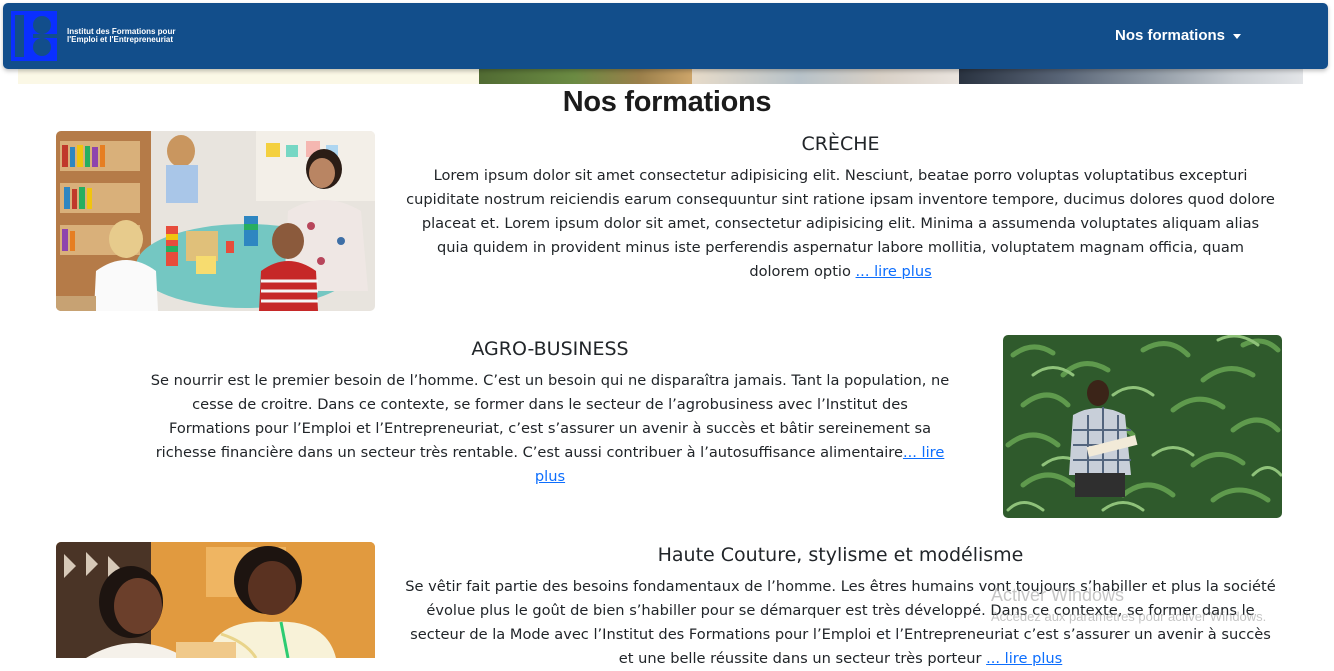 Image resolution: width=1334 pixels, height=671 pixels. I want to click on hero-carousel-strip, so click(660, 76).